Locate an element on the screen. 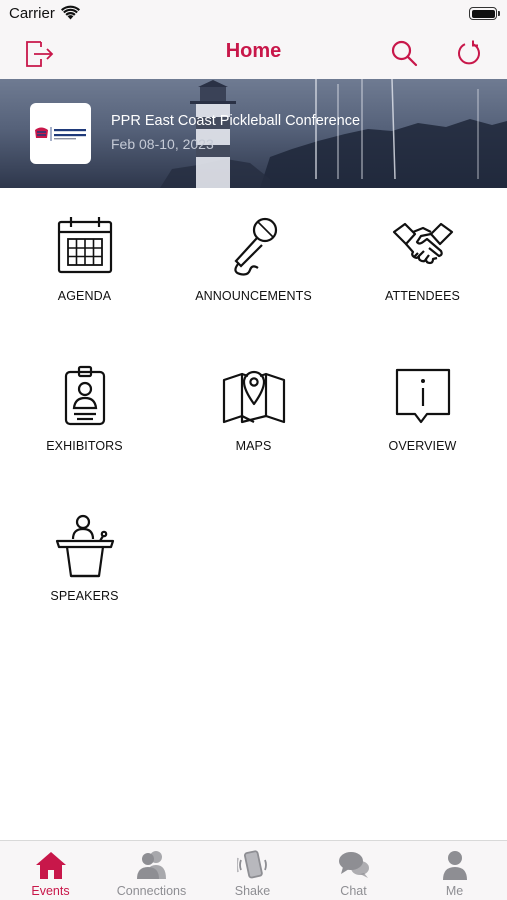  tab-me: Me is located at coordinates (454, 870).